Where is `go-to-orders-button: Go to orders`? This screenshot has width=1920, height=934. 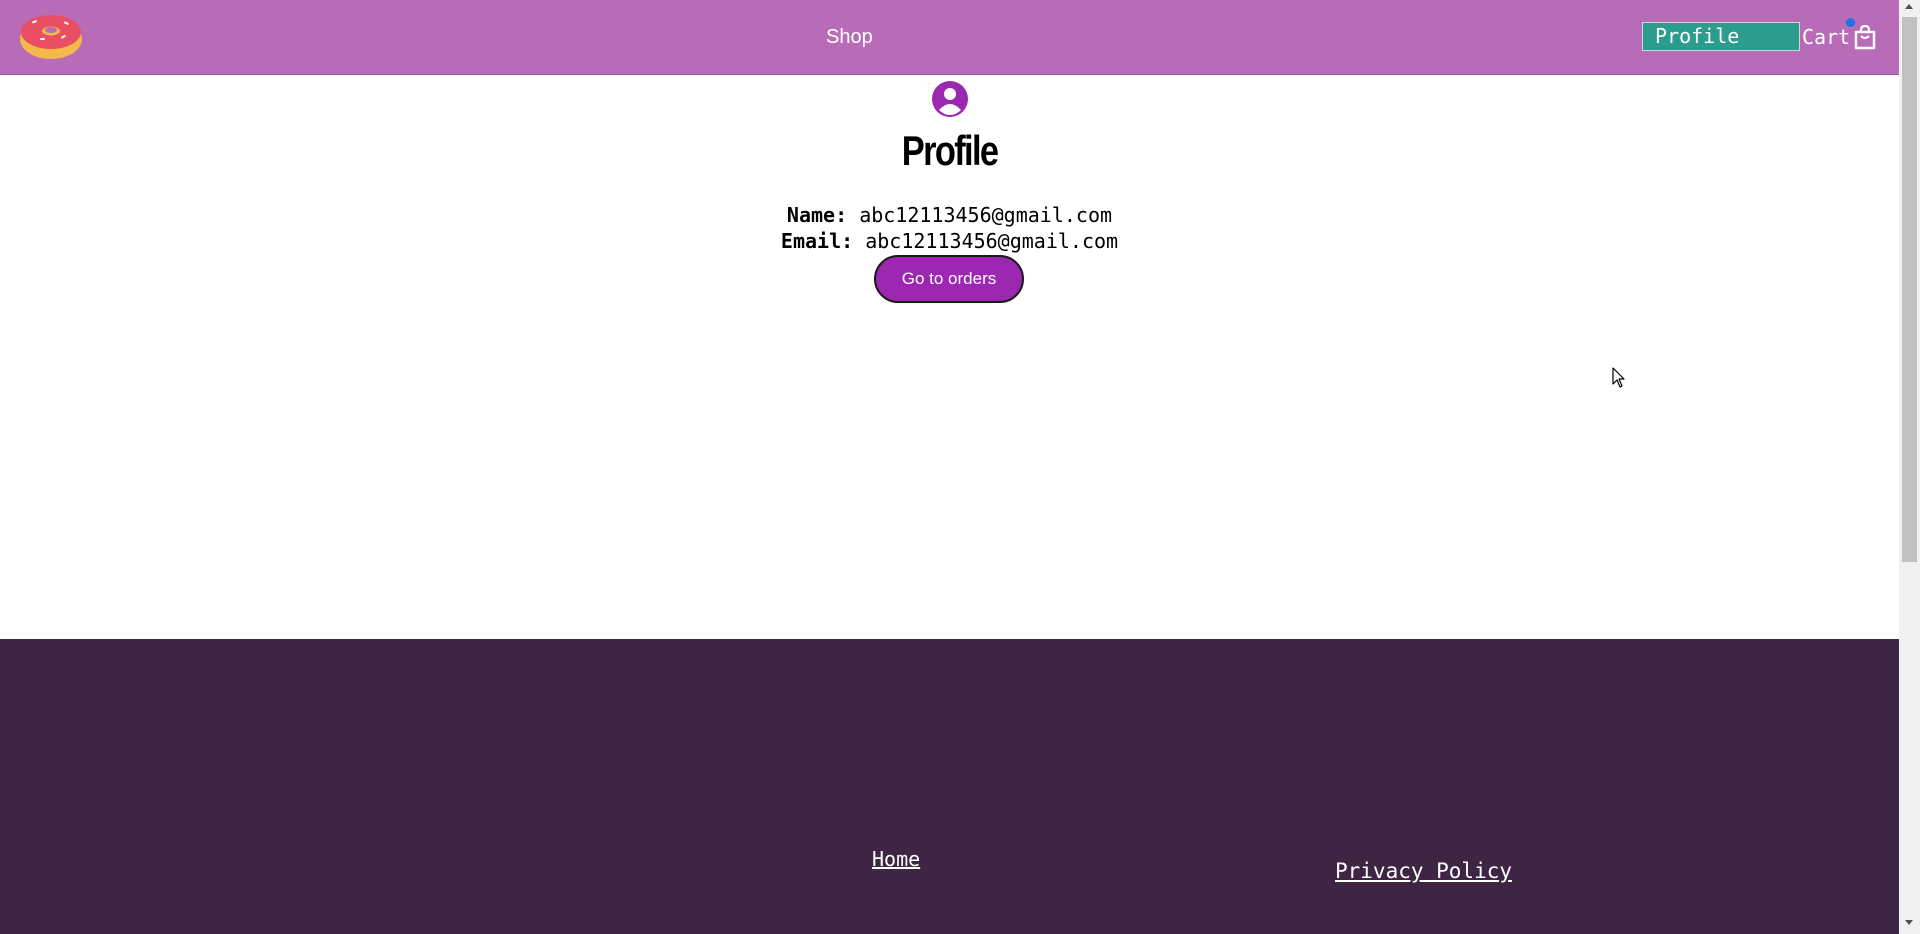 go-to-orders-button: Go to orders is located at coordinates (949, 279).